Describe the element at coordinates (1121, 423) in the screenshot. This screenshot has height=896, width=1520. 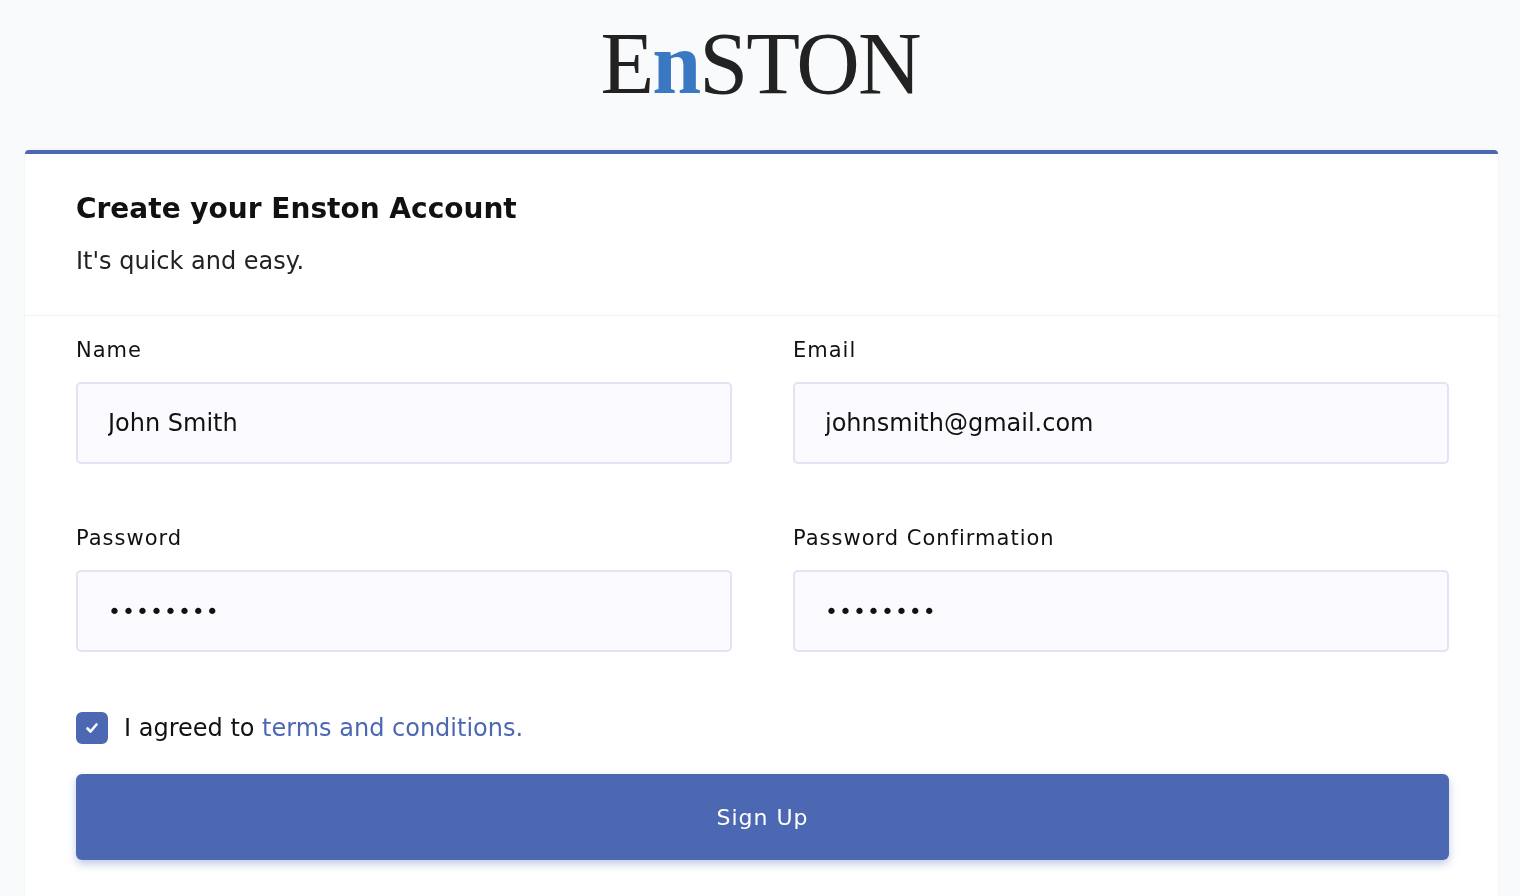
I see `input-field: johnsmith@gmail.com` at that location.